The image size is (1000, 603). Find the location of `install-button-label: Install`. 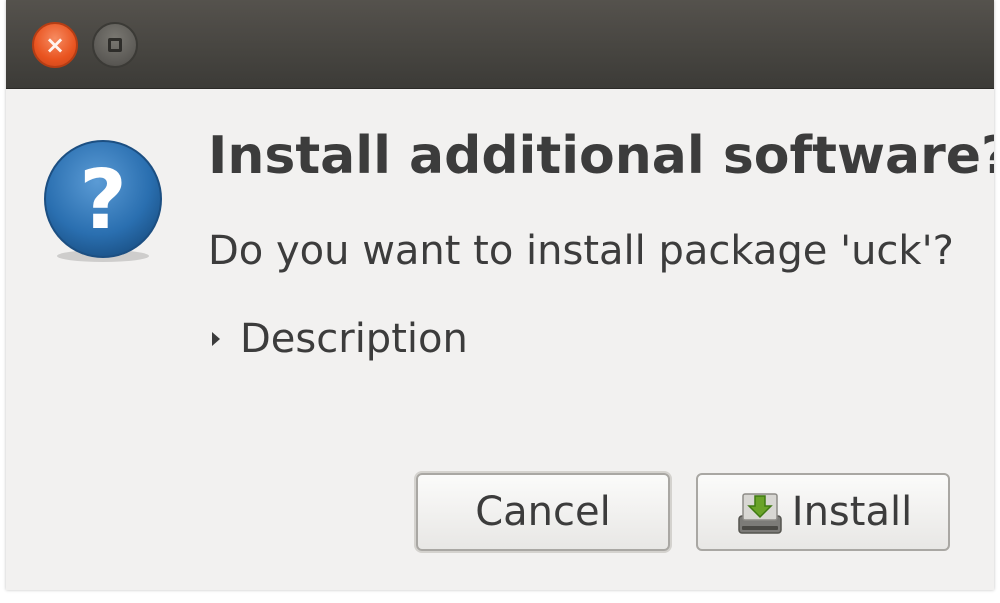

install-button-label: Install is located at coordinates (852, 512).